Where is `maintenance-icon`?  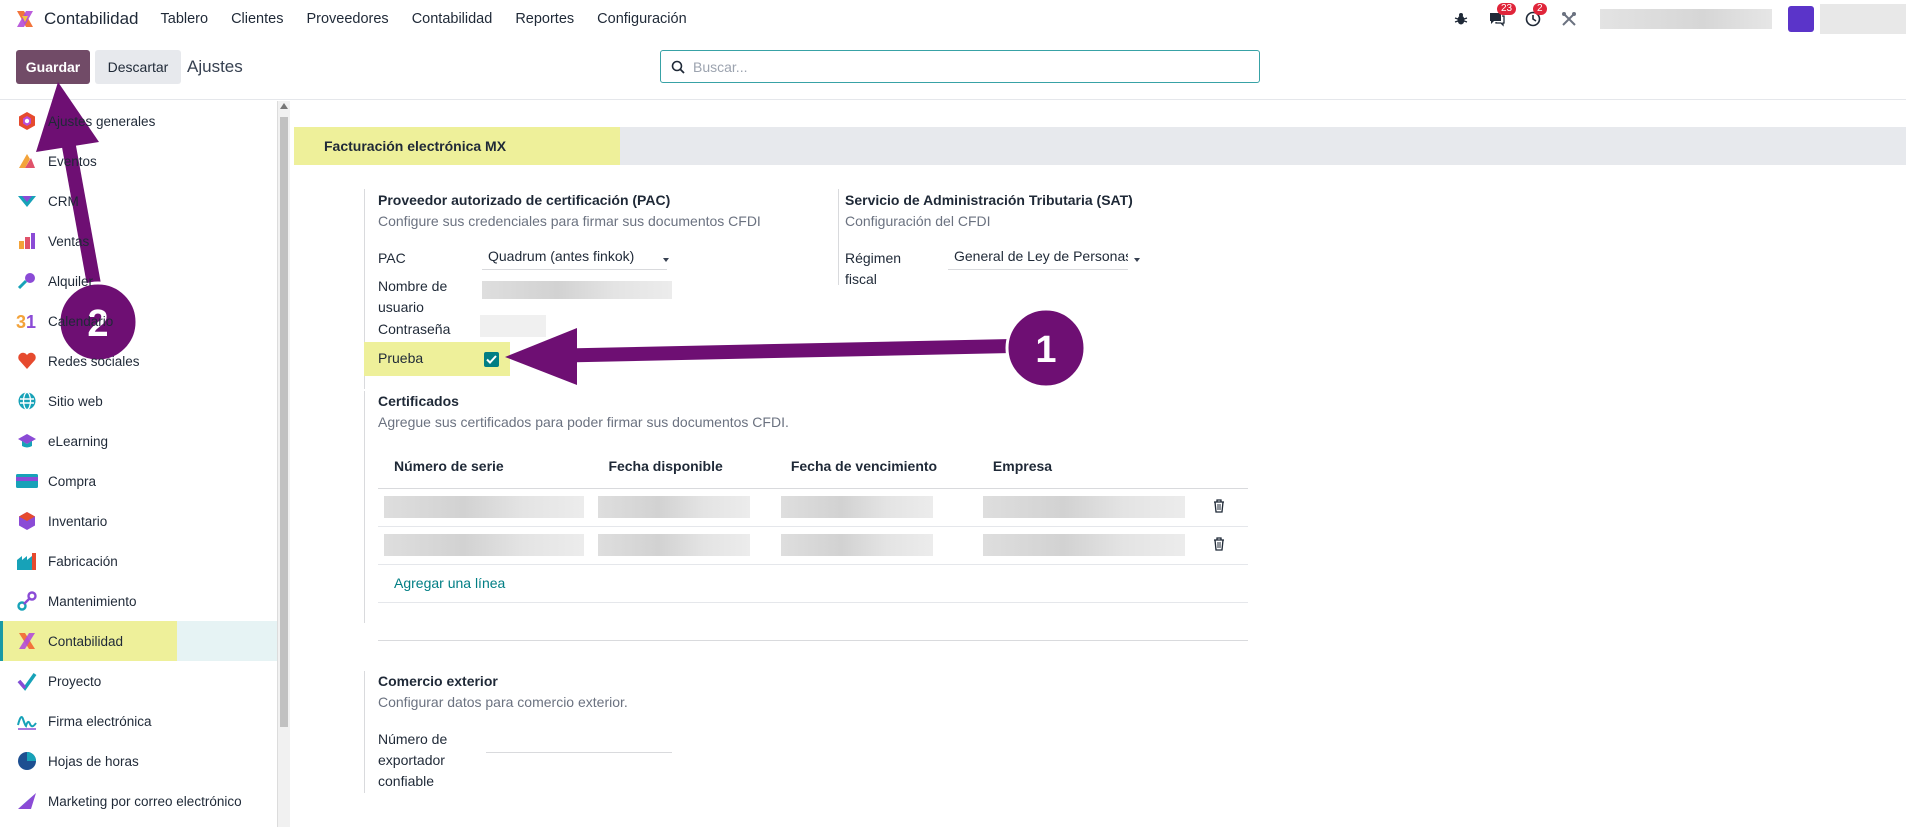 maintenance-icon is located at coordinates (27, 601).